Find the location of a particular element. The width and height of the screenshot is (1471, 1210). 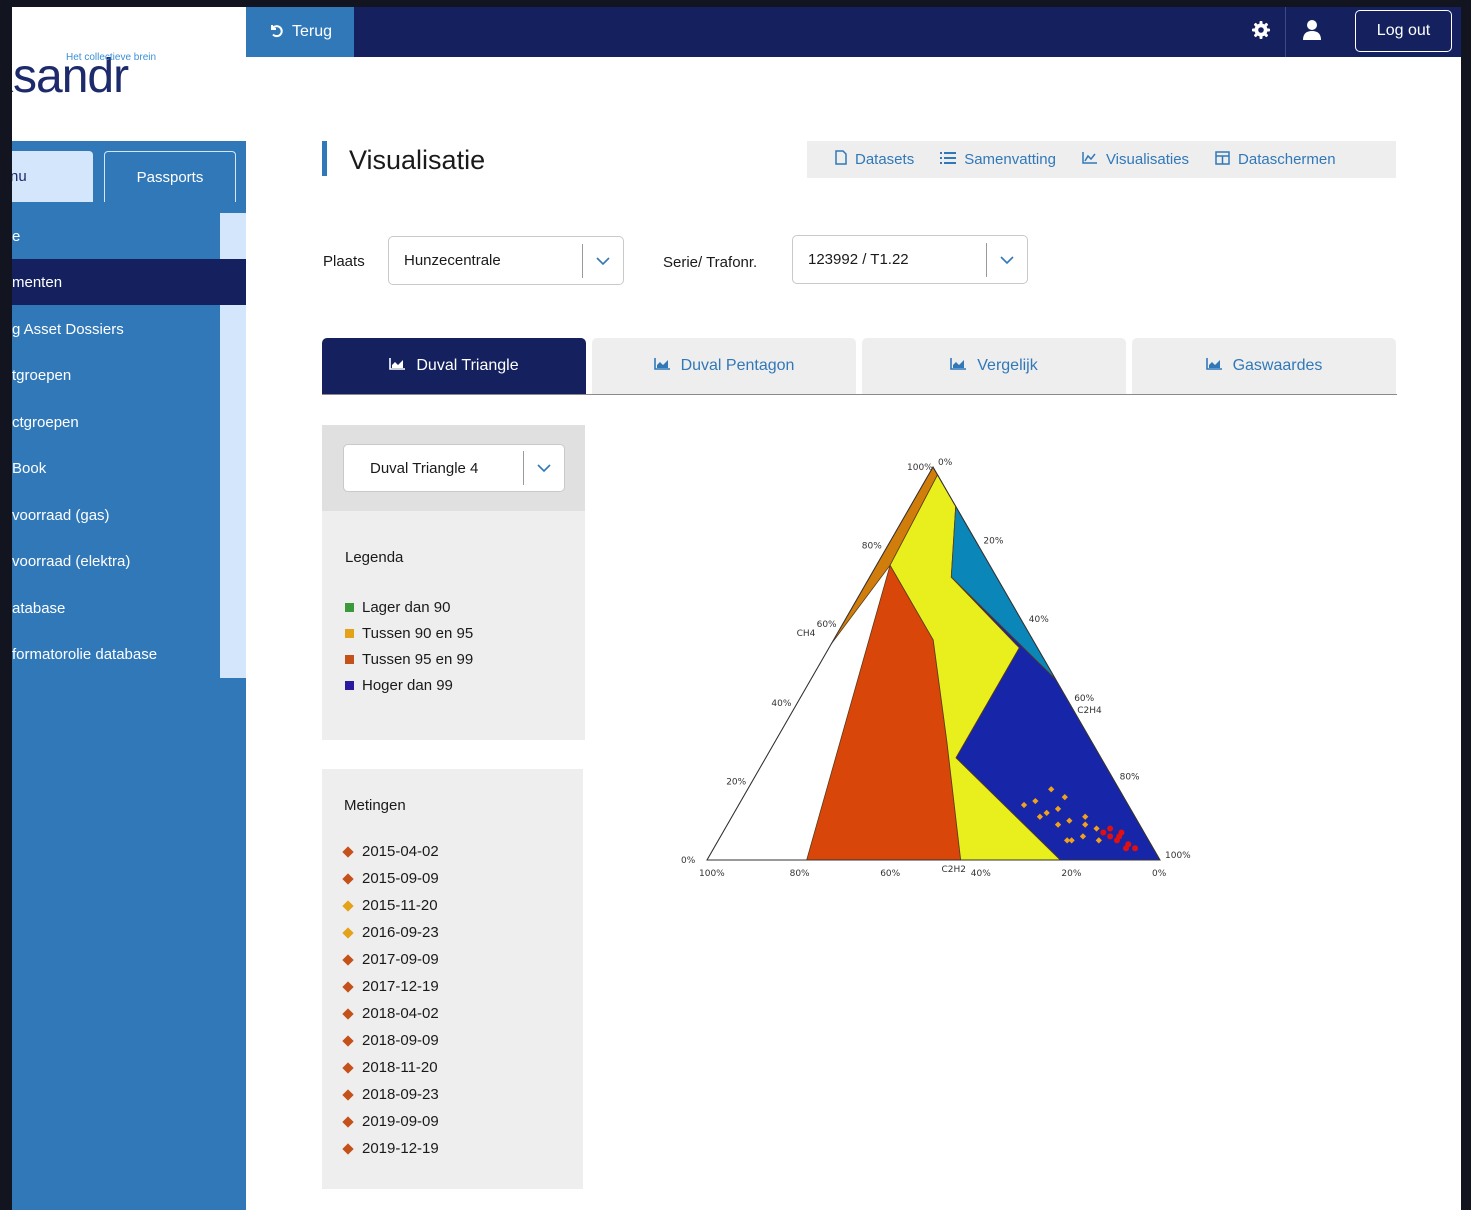

legend-item: Tussen 90 en 95 is located at coordinates (409, 633).